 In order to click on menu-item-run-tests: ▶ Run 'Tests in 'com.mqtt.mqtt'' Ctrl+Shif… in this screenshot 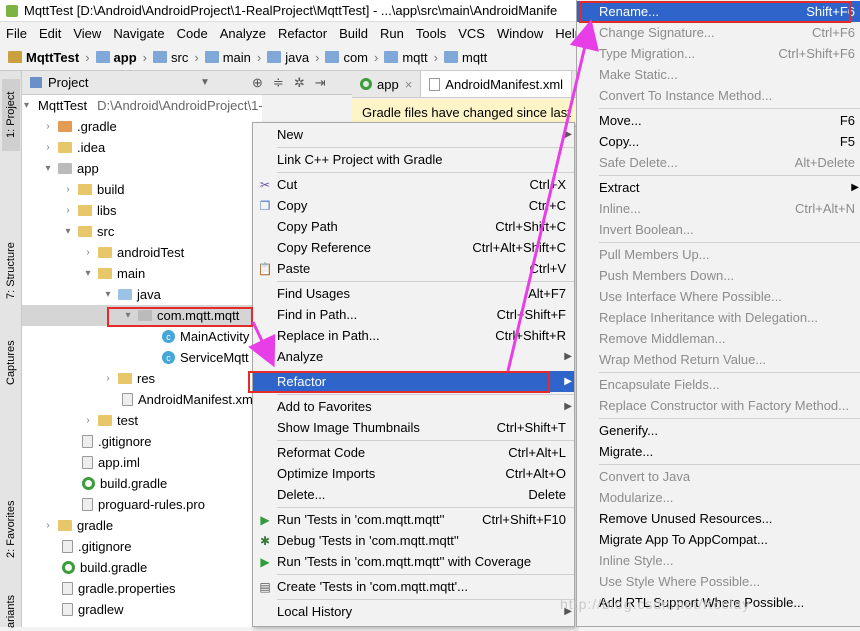, I will do `click(413, 519)`.